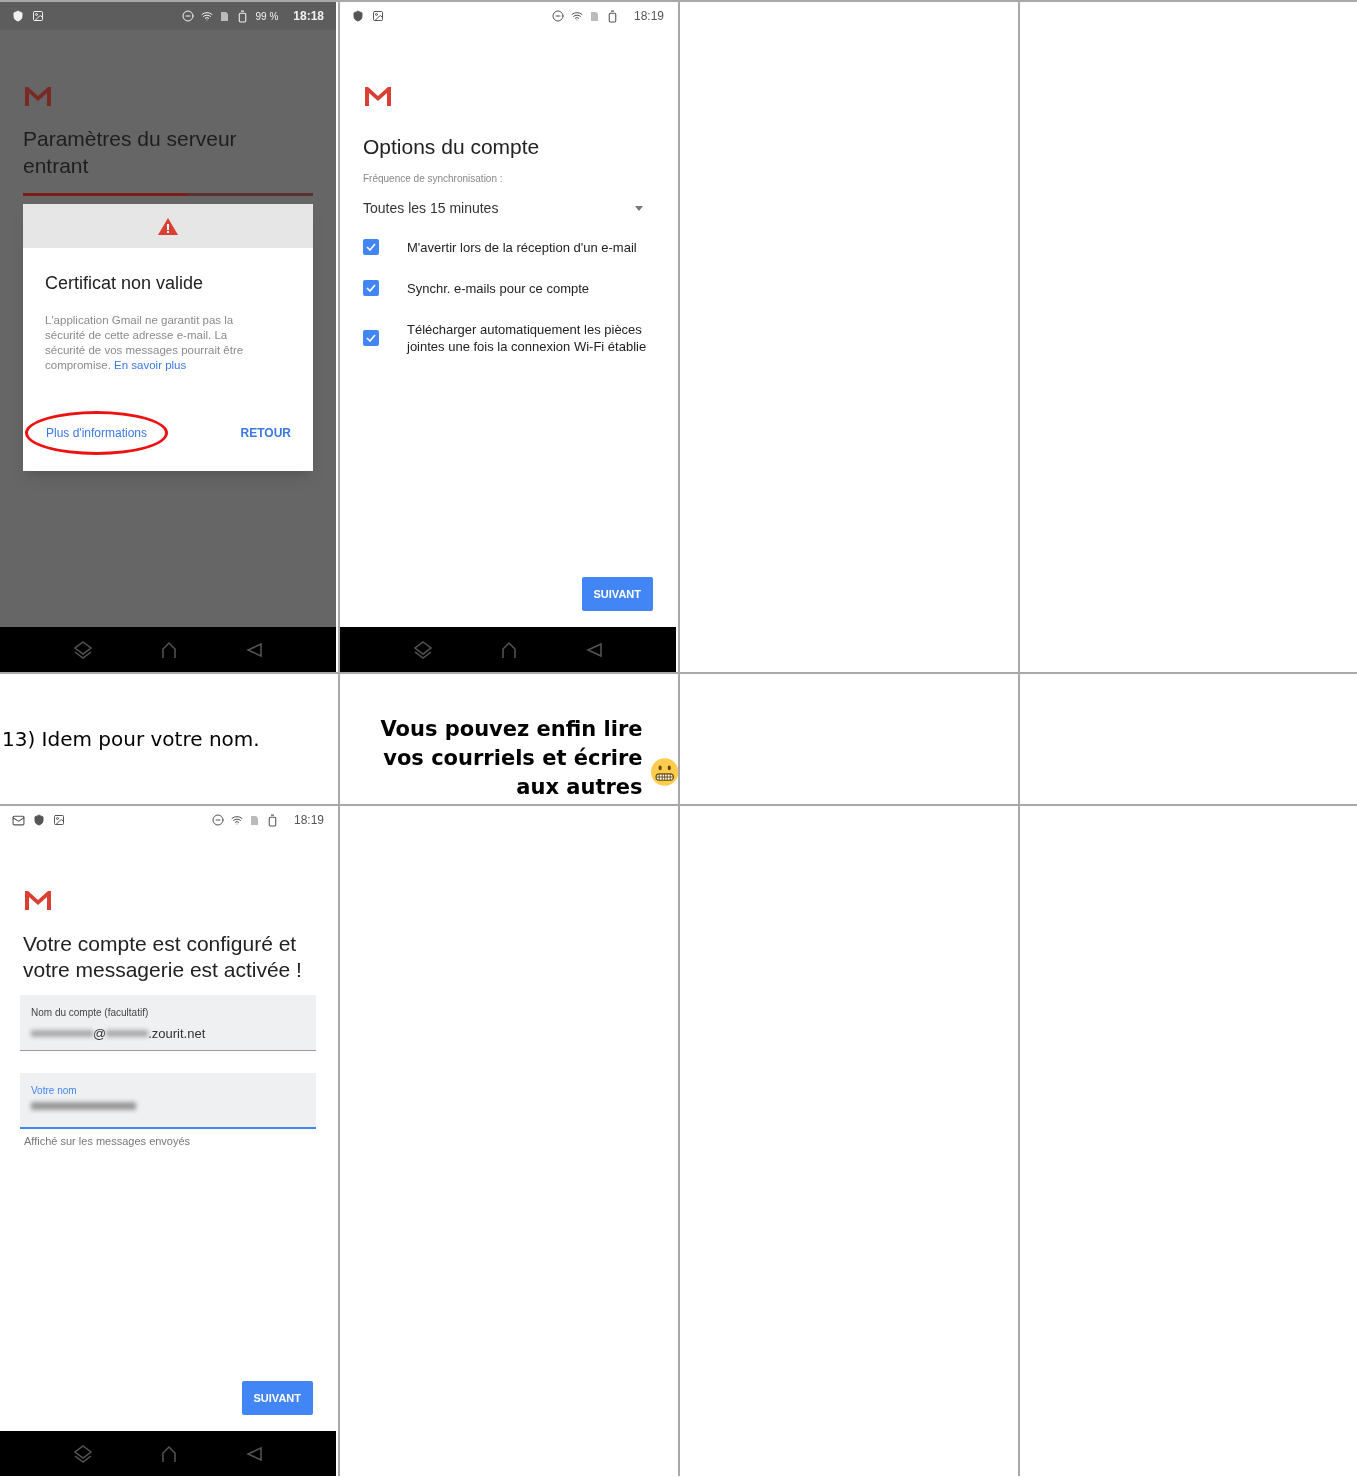  Describe the element at coordinates (177, 1034) in the screenshot. I see `field-value: .zourit.net` at that location.